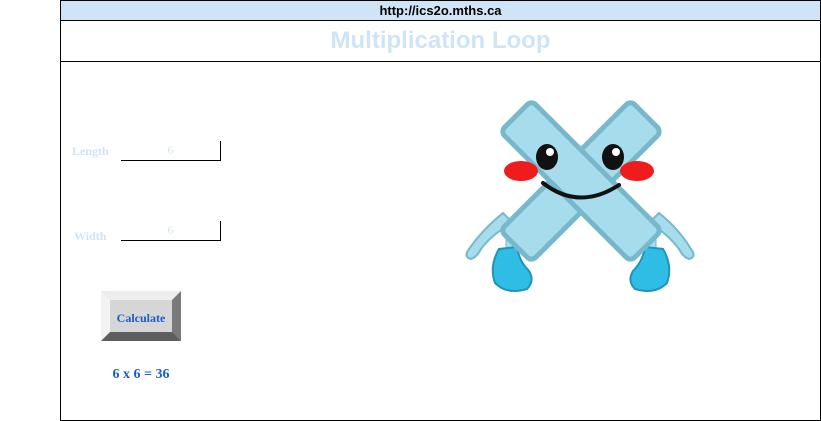 This screenshot has width=821, height=421. What do you see at coordinates (90, 236) in the screenshot?
I see `width-label: Width` at bounding box center [90, 236].